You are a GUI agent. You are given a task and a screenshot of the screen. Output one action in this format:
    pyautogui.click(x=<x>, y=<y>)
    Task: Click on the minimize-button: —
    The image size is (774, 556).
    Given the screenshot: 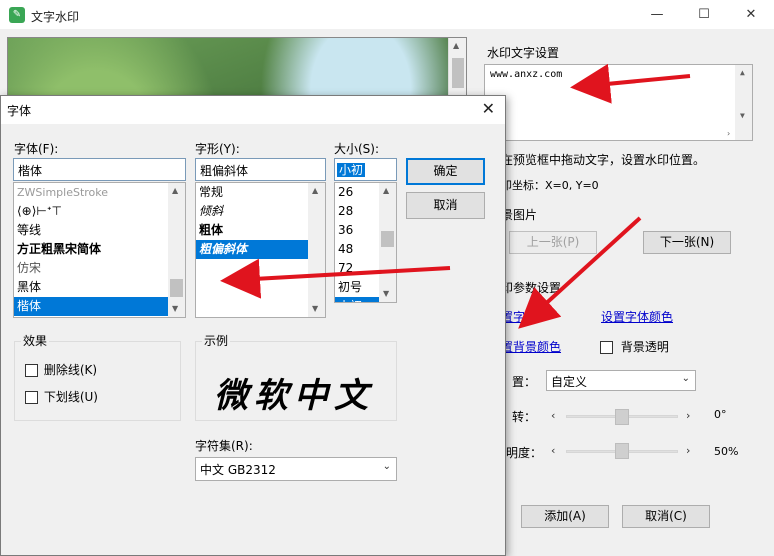 What is the action you would take?
    pyautogui.click(x=657, y=15)
    